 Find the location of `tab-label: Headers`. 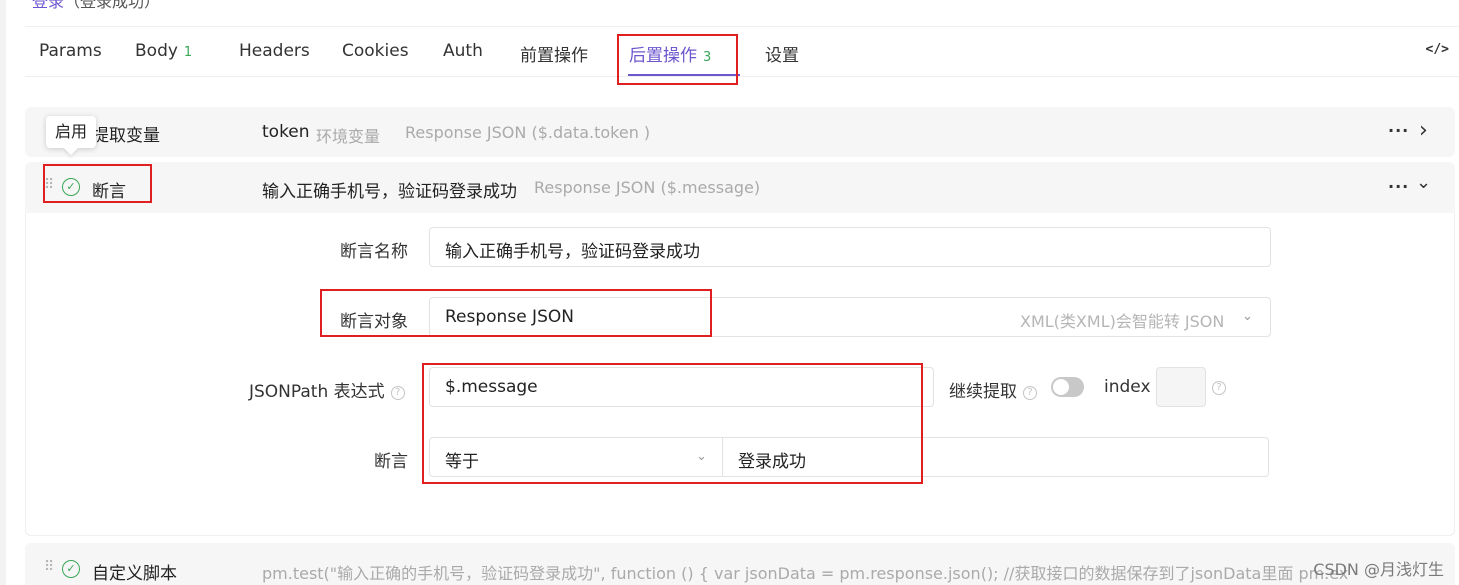

tab-label: Headers is located at coordinates (274, 51).